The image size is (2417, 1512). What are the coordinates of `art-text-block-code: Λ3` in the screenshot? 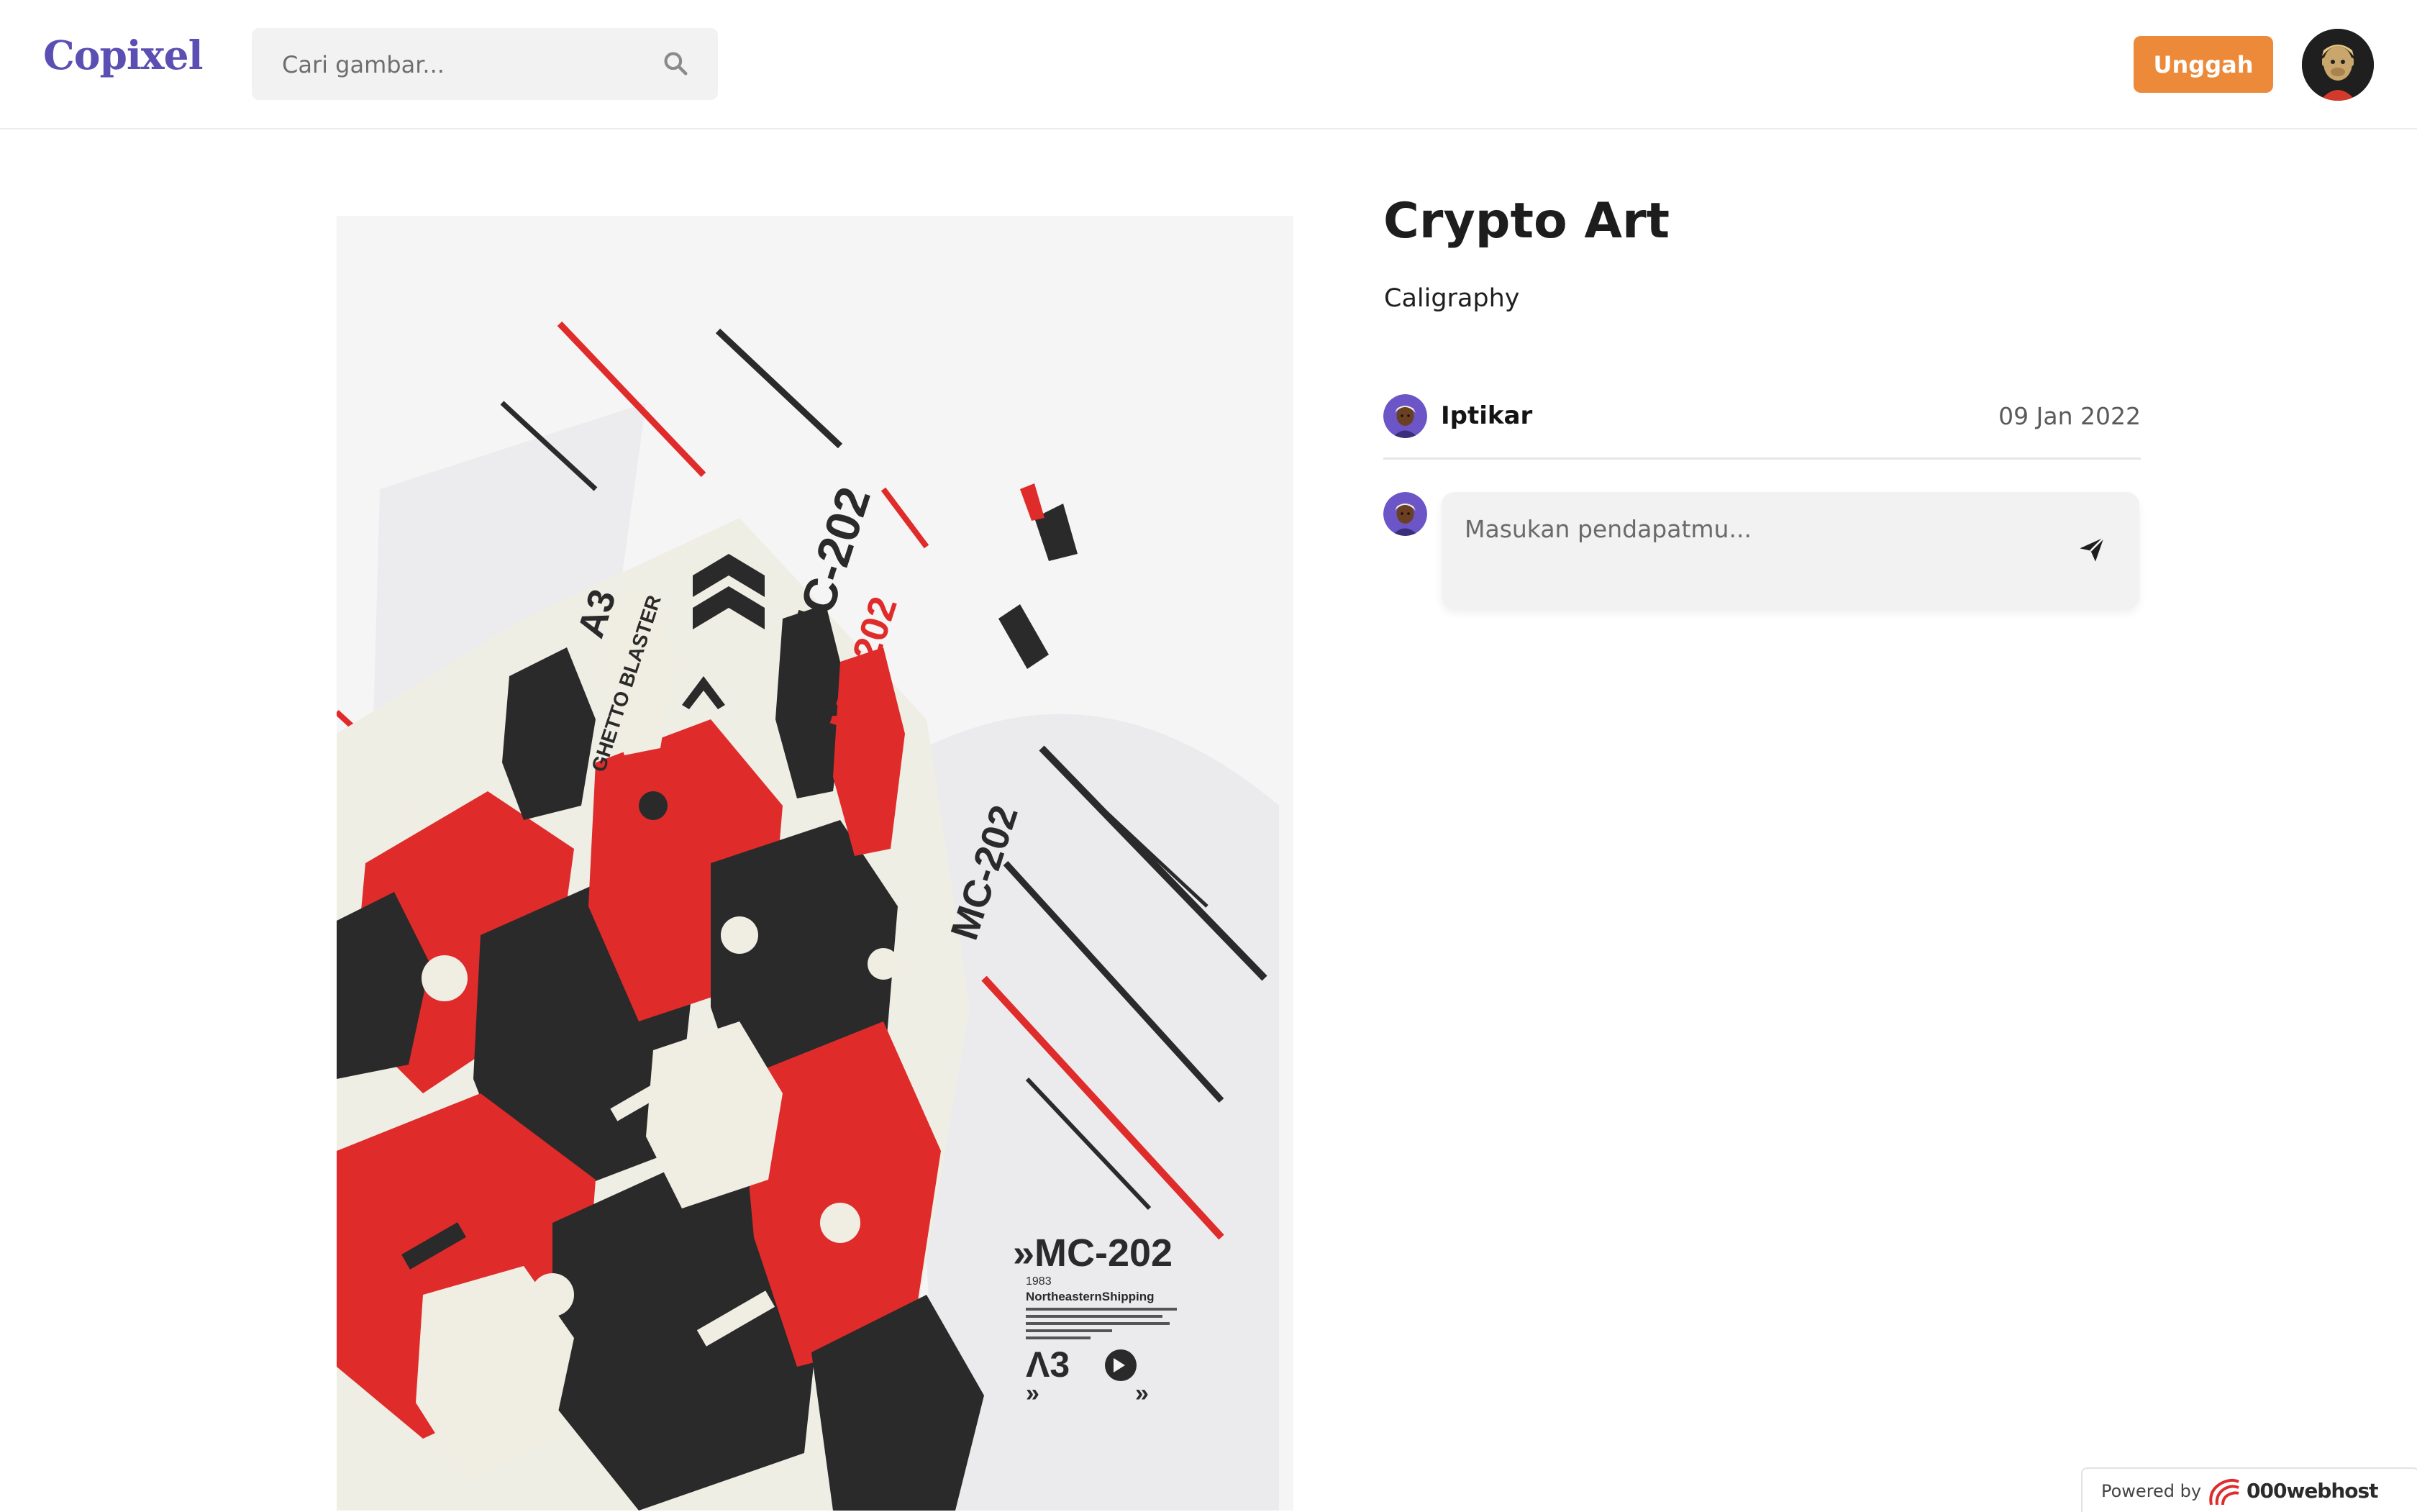 It's located at (1048, 1365).